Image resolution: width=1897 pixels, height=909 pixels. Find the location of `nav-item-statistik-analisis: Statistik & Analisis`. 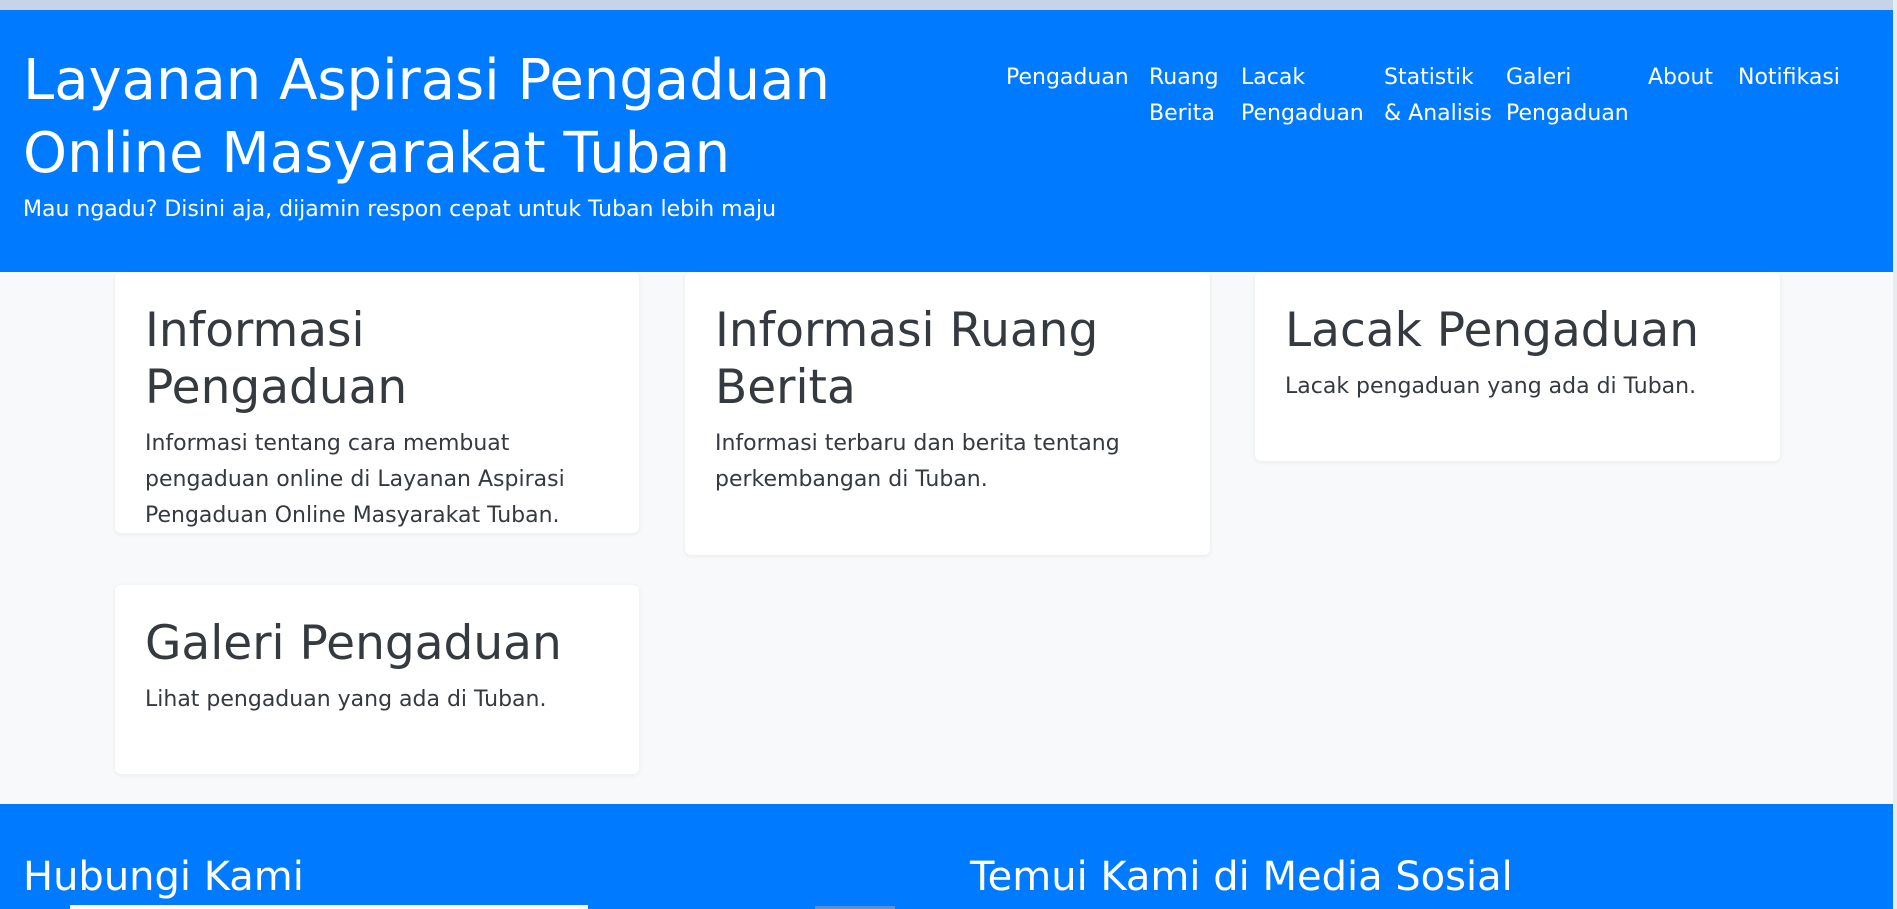

nav-item-statistik-analisis: Statistik & Analisis is located at coordinates (1439, 96).